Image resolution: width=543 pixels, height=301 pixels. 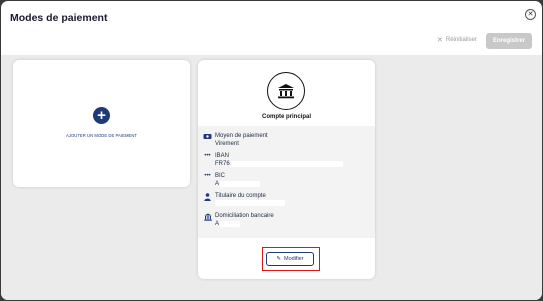 I want to click on payment-method-label: Moyen de paiement, so click(x=241, y=136).